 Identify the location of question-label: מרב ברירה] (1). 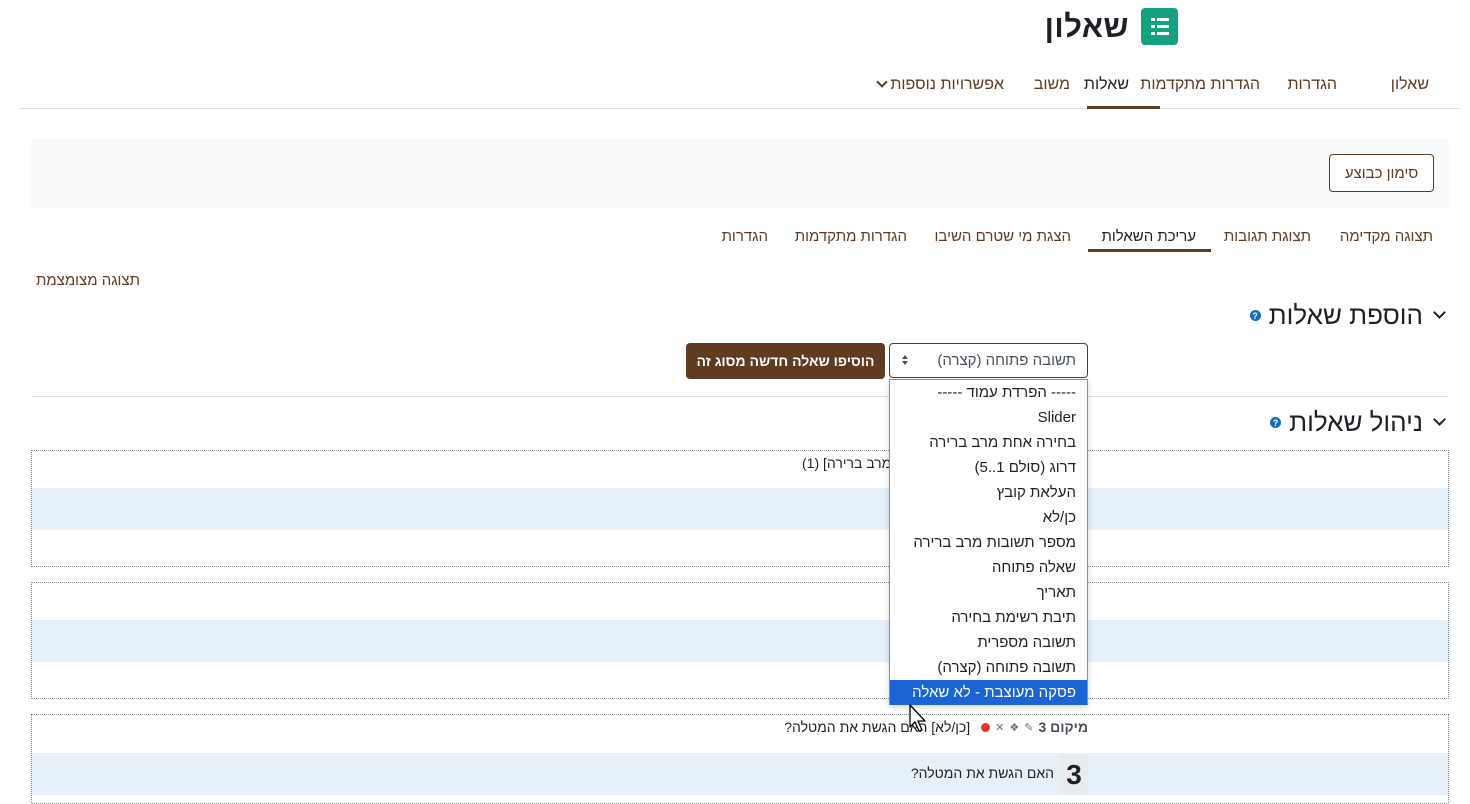
(847, 463).